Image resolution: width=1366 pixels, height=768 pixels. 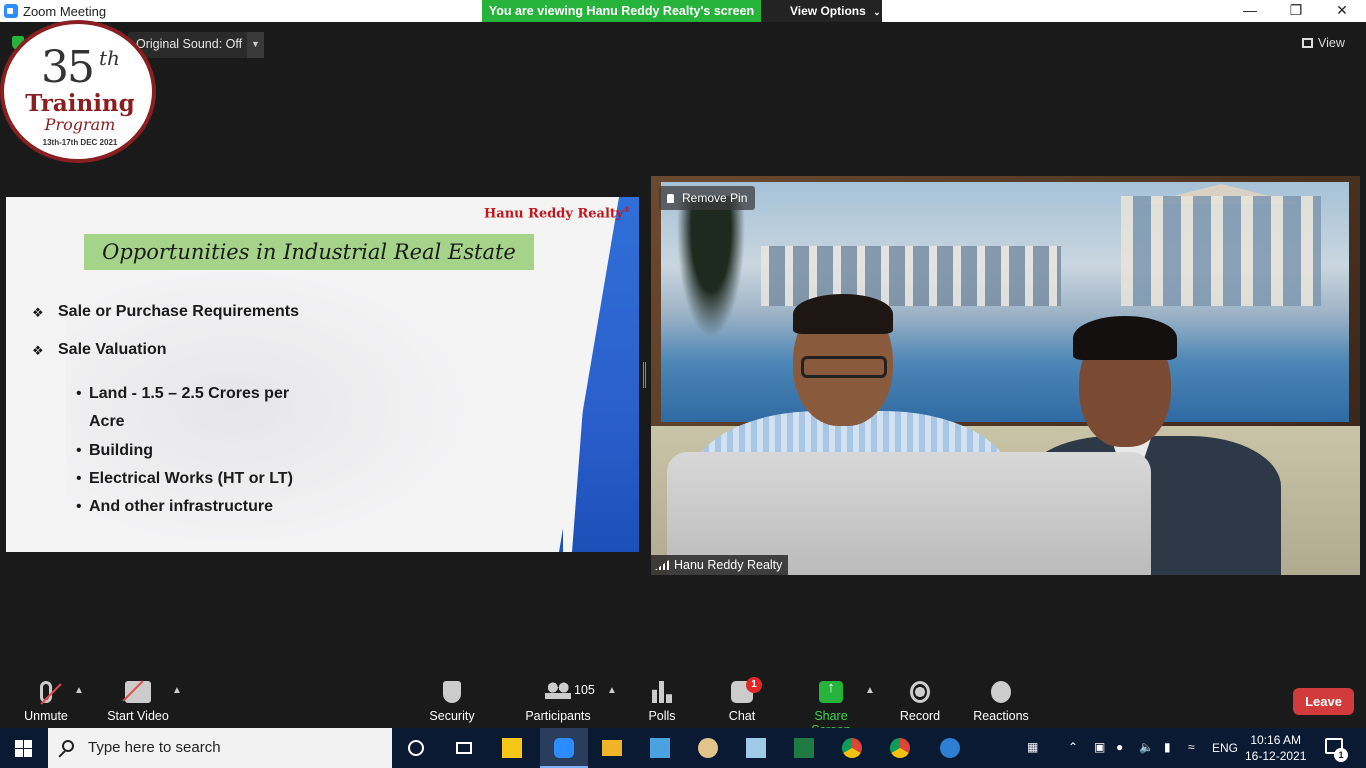 I want to click on presentation-icon, so click(x=660, y=748).